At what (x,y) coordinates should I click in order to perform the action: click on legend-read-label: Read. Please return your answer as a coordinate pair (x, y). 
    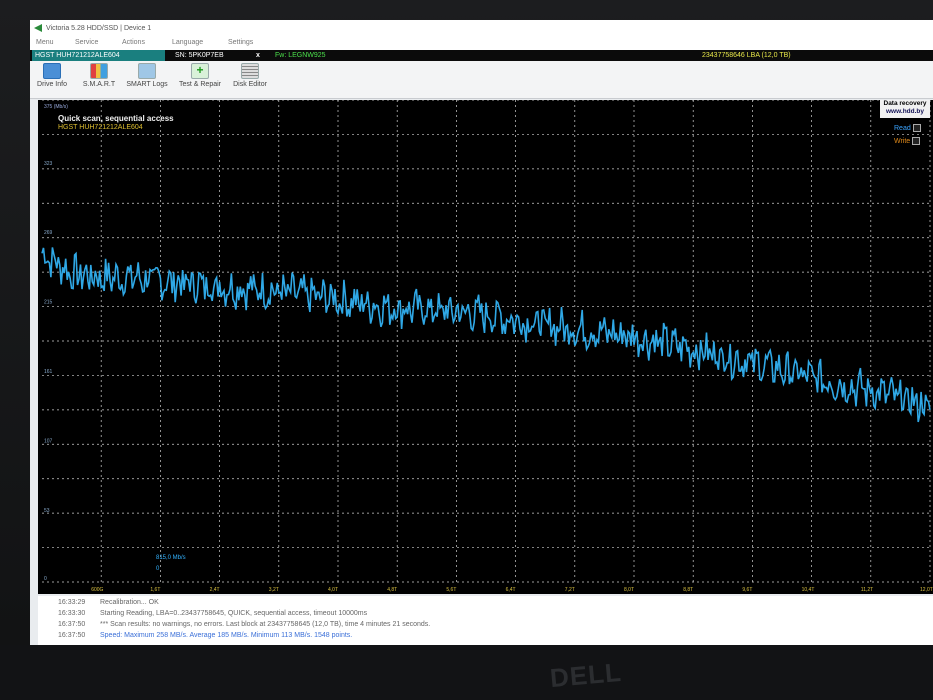
    Looking at the image, I should click on (902, 128).